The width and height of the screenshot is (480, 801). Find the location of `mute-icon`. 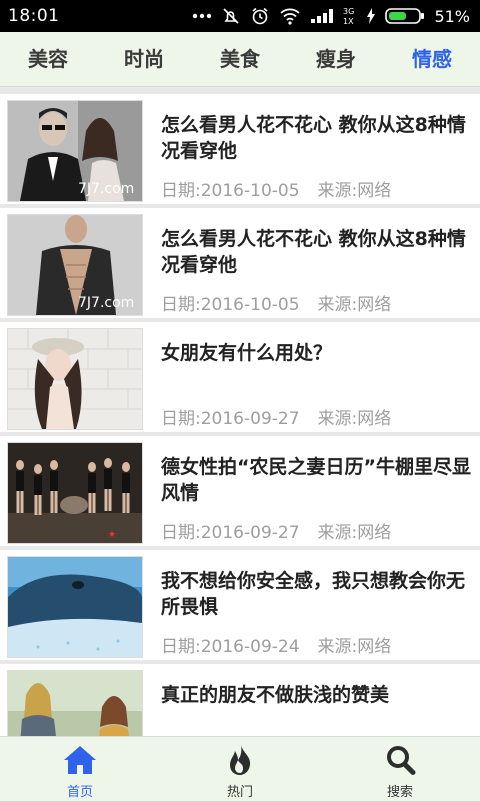

mute-icon is located at coordinates (231, 16).